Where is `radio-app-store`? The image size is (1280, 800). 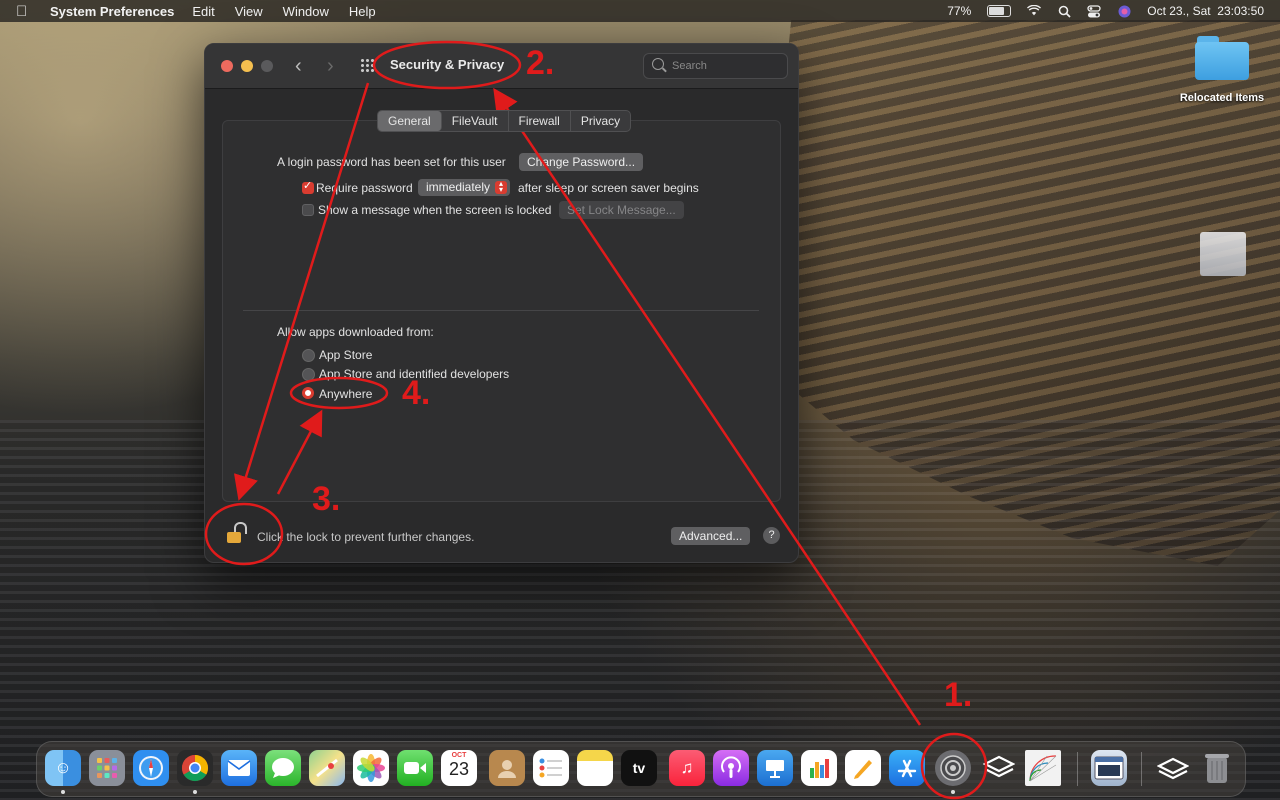
radio-app-store is located at coordinates (308, 355).